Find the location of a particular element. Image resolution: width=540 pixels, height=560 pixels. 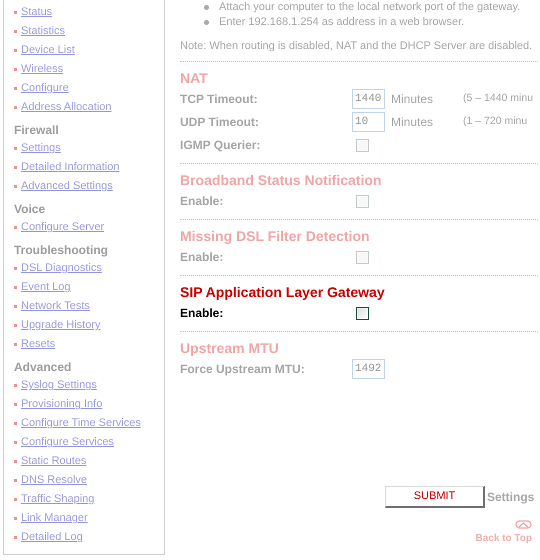

sidebar-link: Upgrade History is located at coordinates (60, 325).